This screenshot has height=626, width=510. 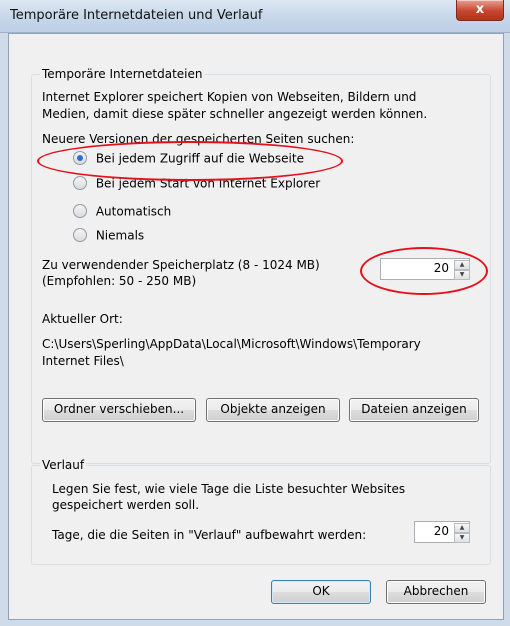 What do you see at coordinates (136, 15) in the screenshot?
I see `window-title: Temporäre Internetdateien und Verlauf` at bounding box center [136, 15].